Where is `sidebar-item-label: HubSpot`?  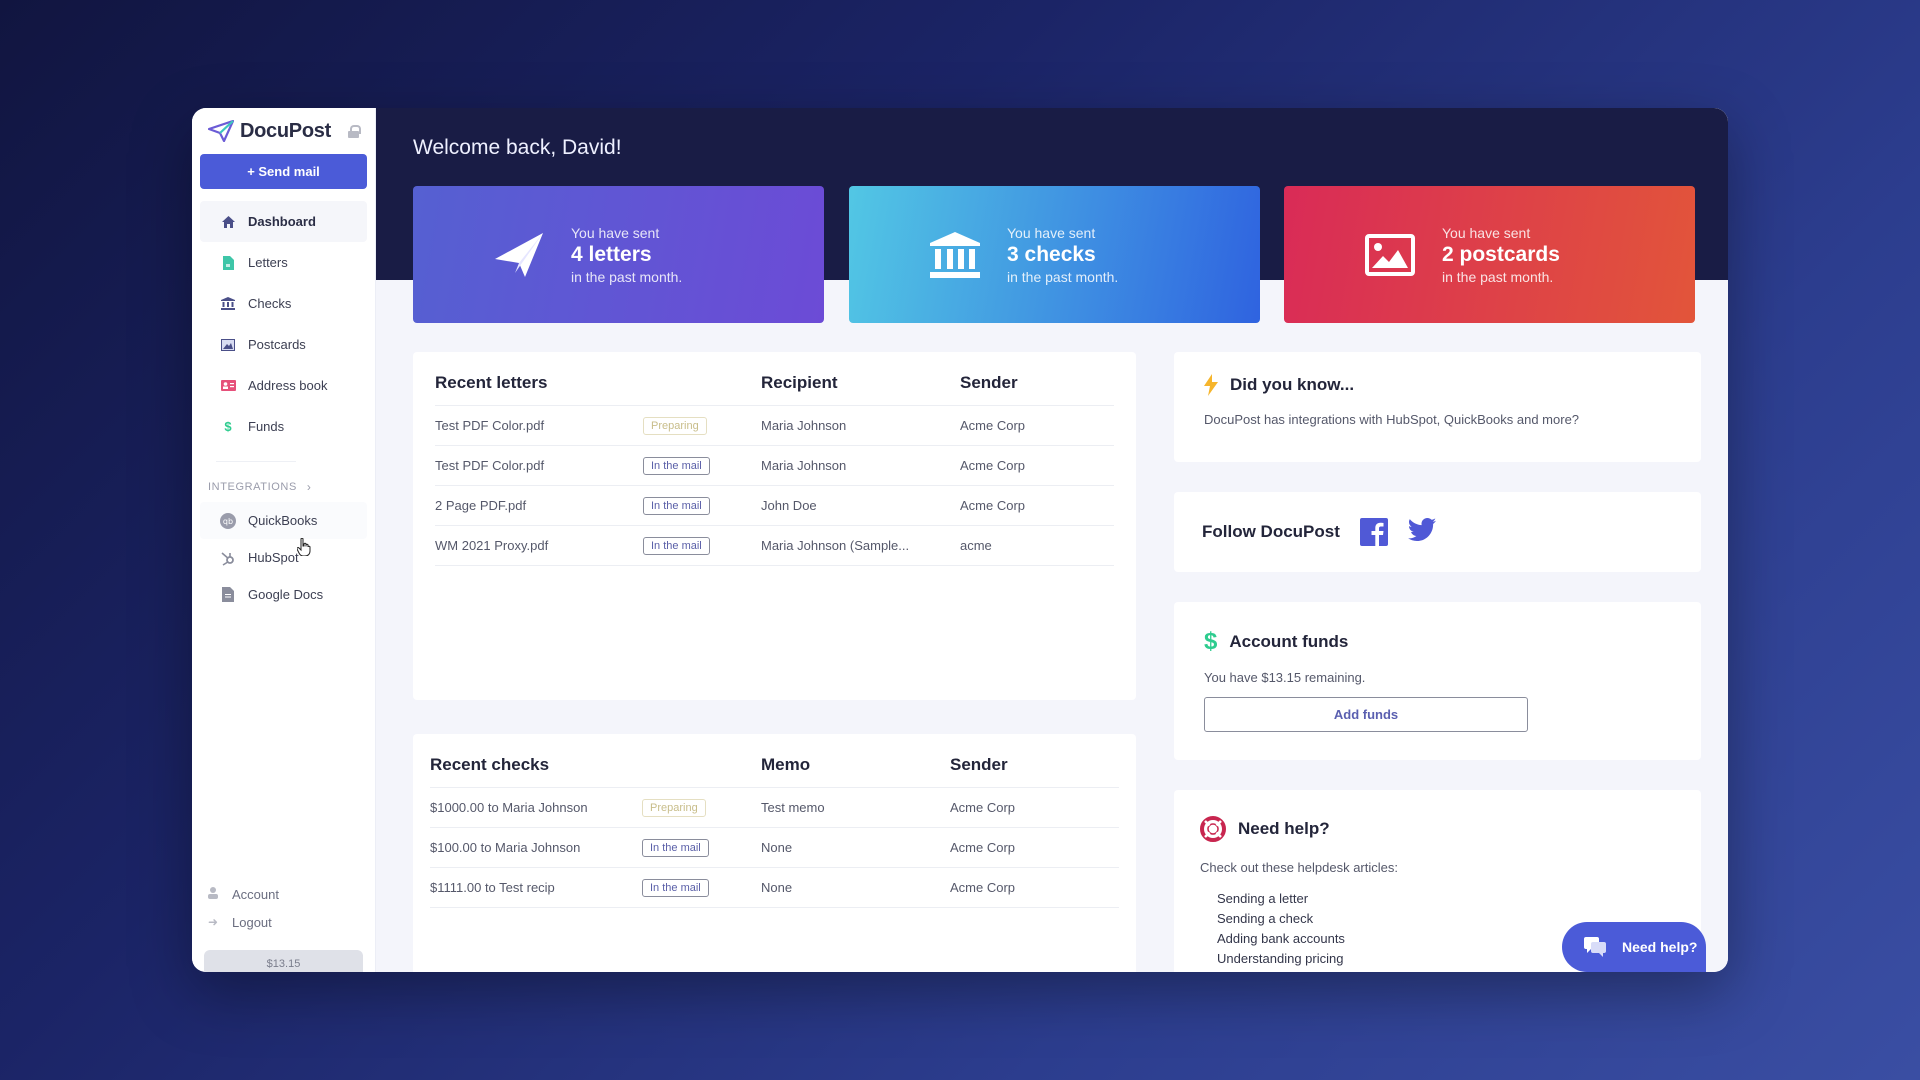 sidebar-item-label: HubSpot is located at coordinates (273, 557).